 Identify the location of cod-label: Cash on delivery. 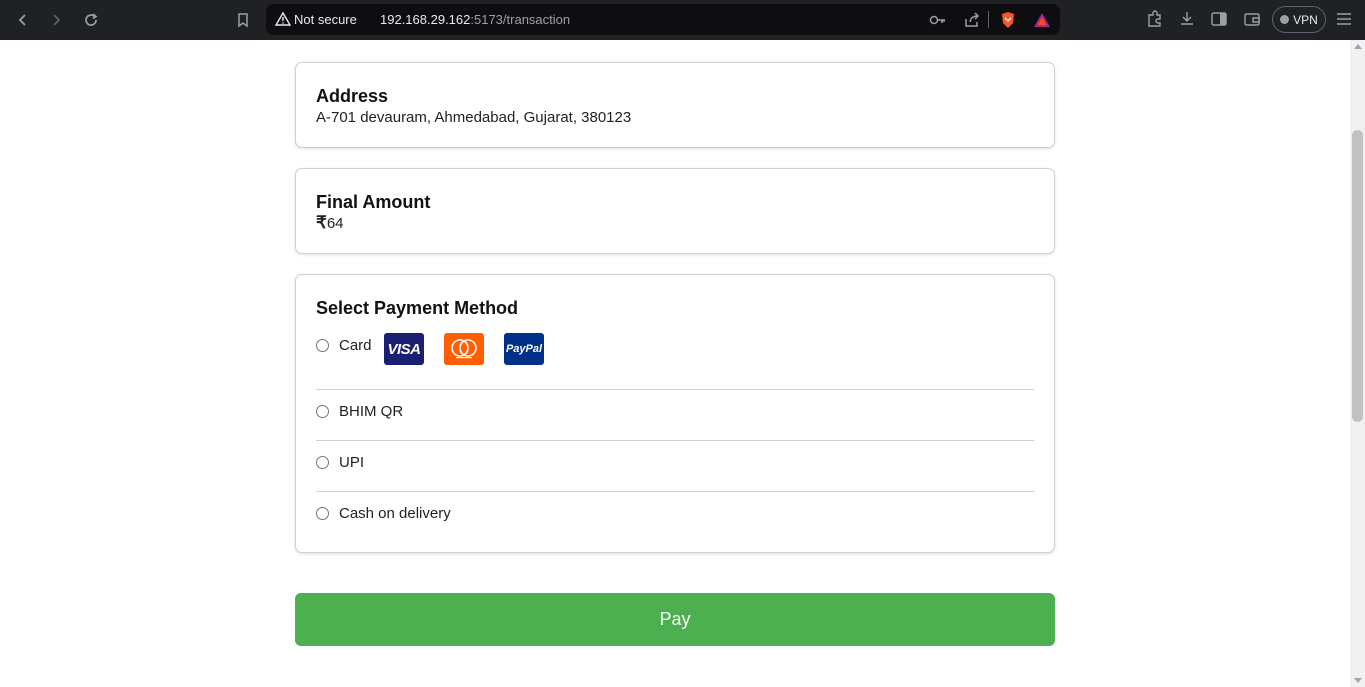
(395, 513).